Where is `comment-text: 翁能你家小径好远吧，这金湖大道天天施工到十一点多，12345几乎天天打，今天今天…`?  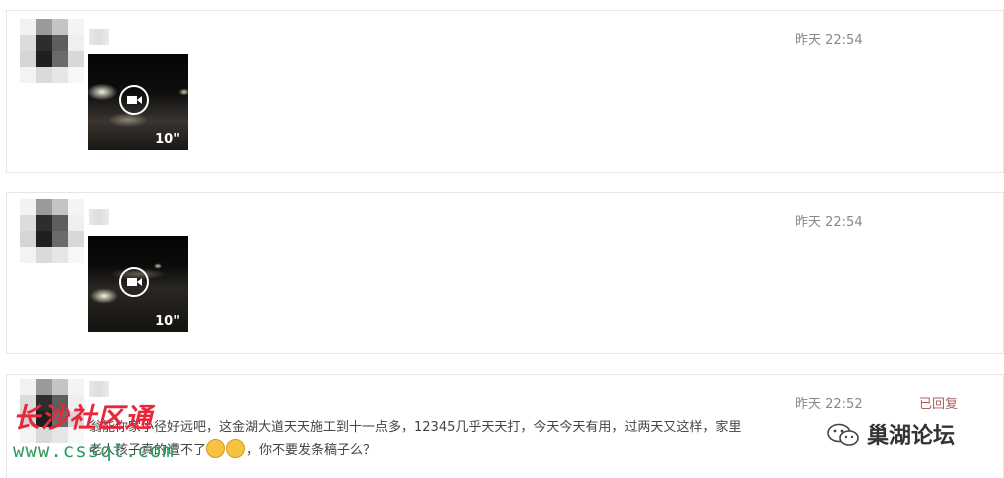 comment-text: 翁能你家小径好远吧，这金湖大道天天施工到十一点多，12345几乎天天打，今天今天… is located at coordinates (449, 439).